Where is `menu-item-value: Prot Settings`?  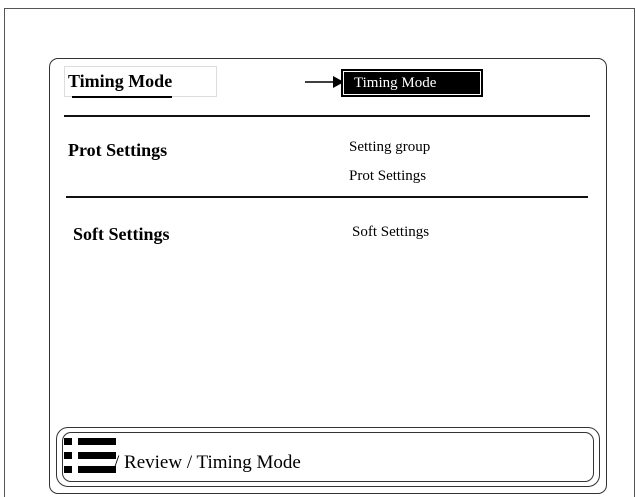
menu-item-value: Prot Settings is located at coordinates (388, 176).